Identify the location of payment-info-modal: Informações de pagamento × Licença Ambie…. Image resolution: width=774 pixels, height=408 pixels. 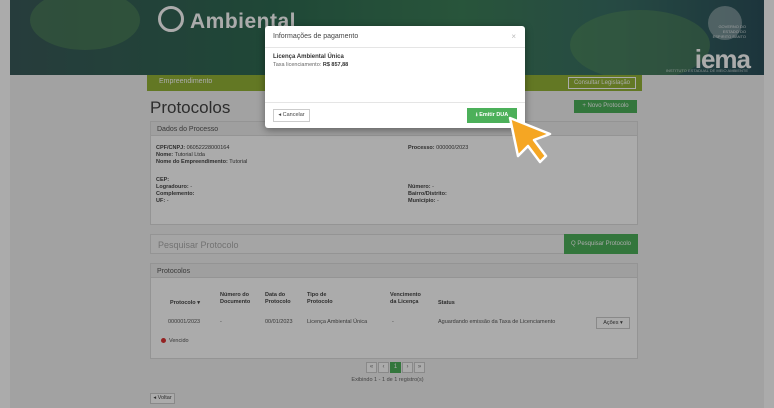
(395, 77).